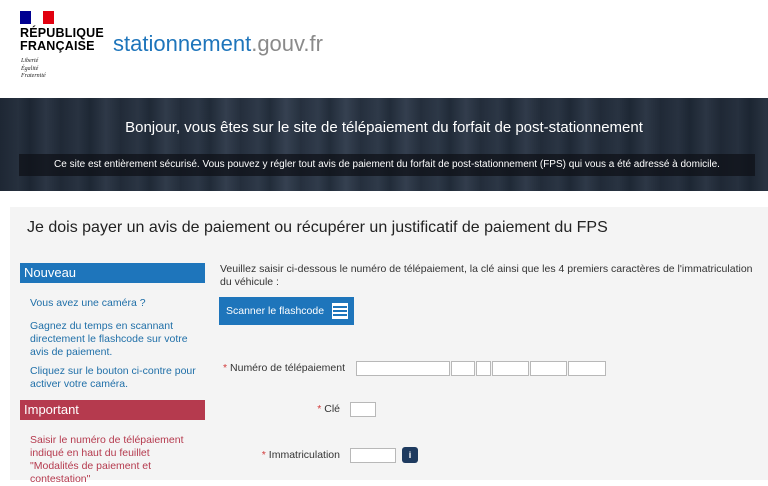 This screenshot has height=486, width=768. I want to click on important-heading: Important, so click(112, 410).